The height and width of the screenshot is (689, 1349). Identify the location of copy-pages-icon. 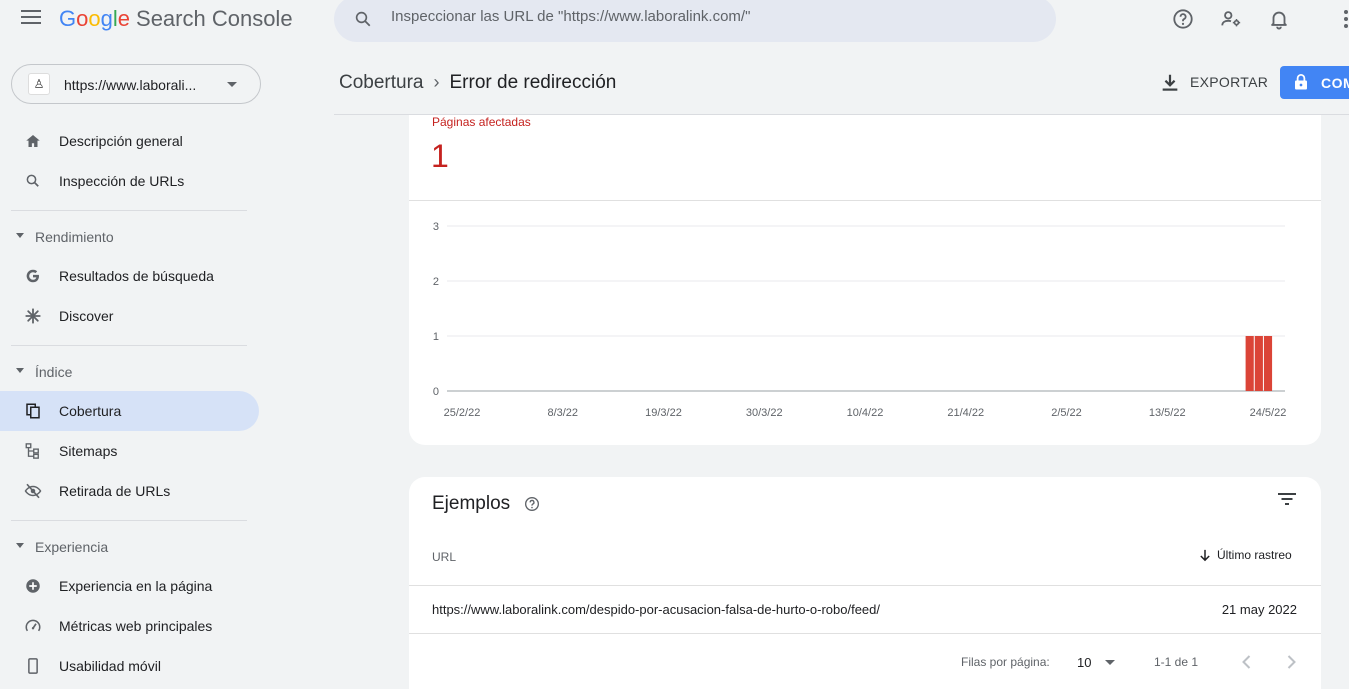
(33, 411).